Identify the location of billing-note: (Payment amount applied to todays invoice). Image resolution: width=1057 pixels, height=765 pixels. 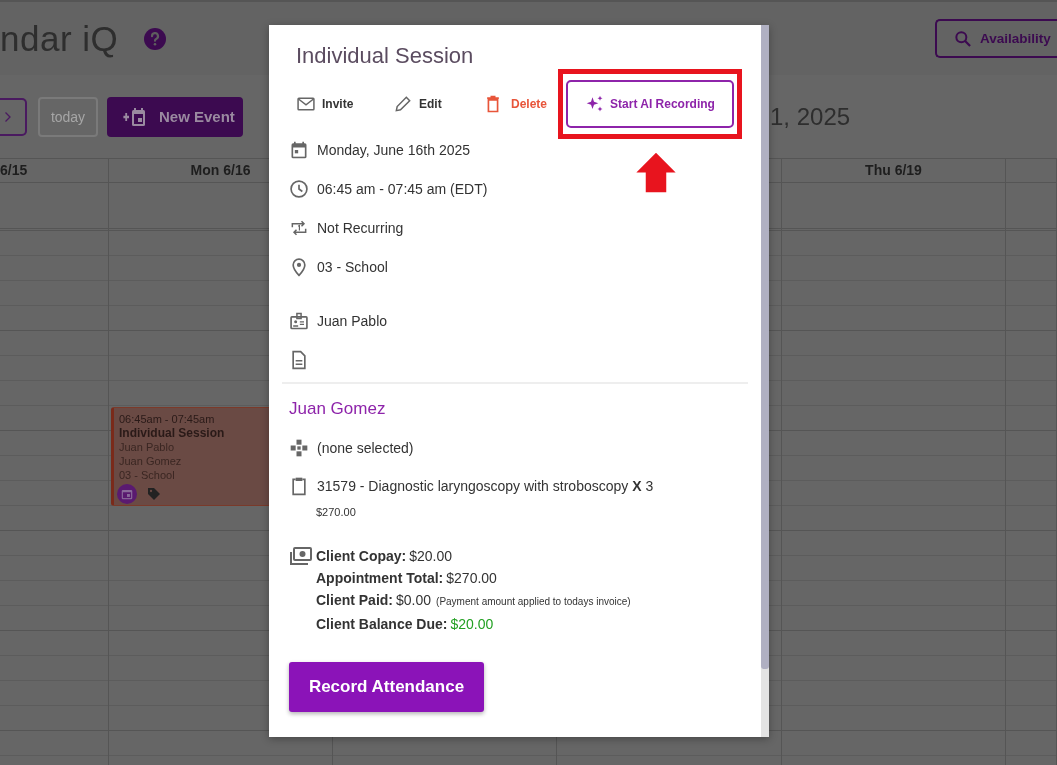
(533, 601).